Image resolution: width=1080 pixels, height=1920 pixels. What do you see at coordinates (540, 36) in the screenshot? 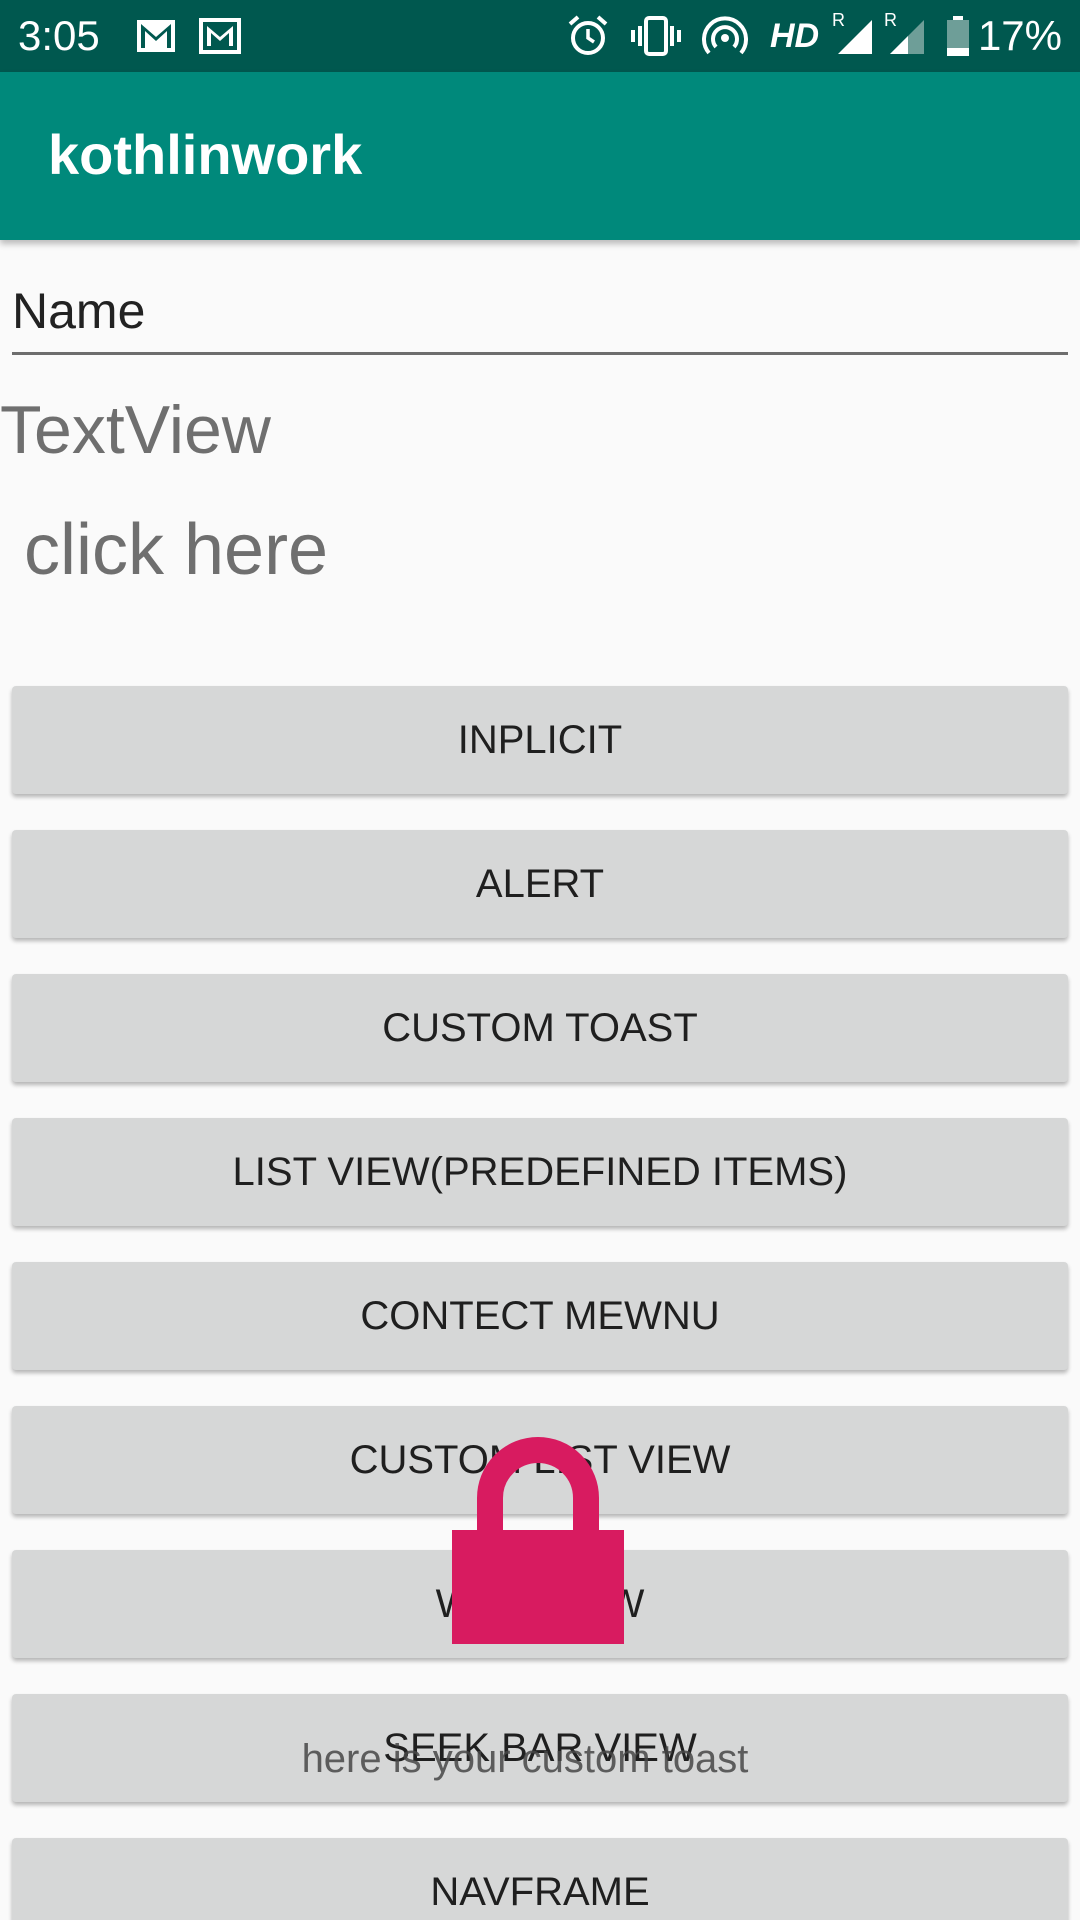
I see `status-bar: 3:05 HD R R 17%` at bounding box center [540, 36].